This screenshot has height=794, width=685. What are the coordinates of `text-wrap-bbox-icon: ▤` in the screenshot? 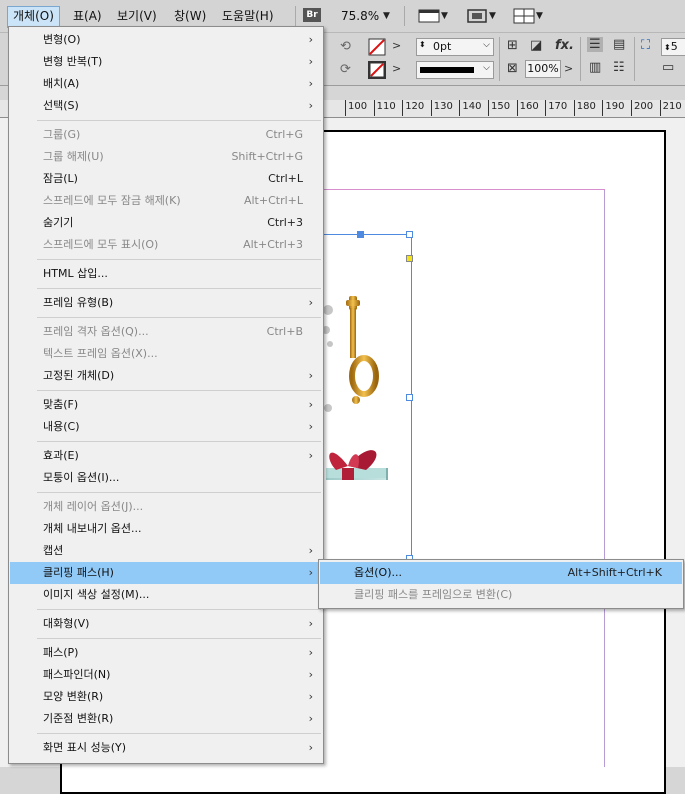 It's located at (619, 44).